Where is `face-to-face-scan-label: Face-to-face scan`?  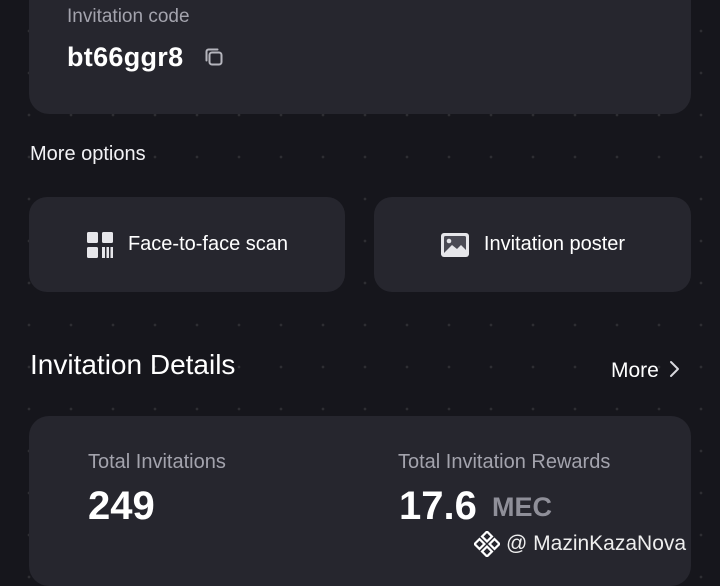
face-to-face-scan-label: Face-to-face scan is located at coordinates (208, 244).